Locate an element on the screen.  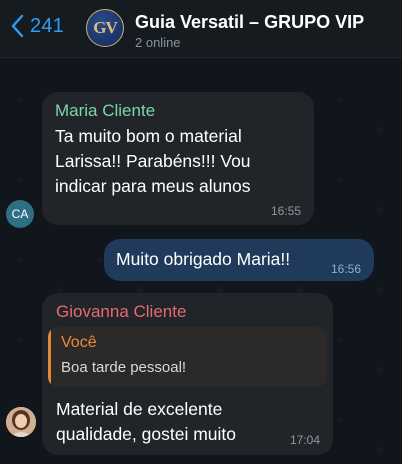
reply-accent-bar is located at coordinates (49, 357).